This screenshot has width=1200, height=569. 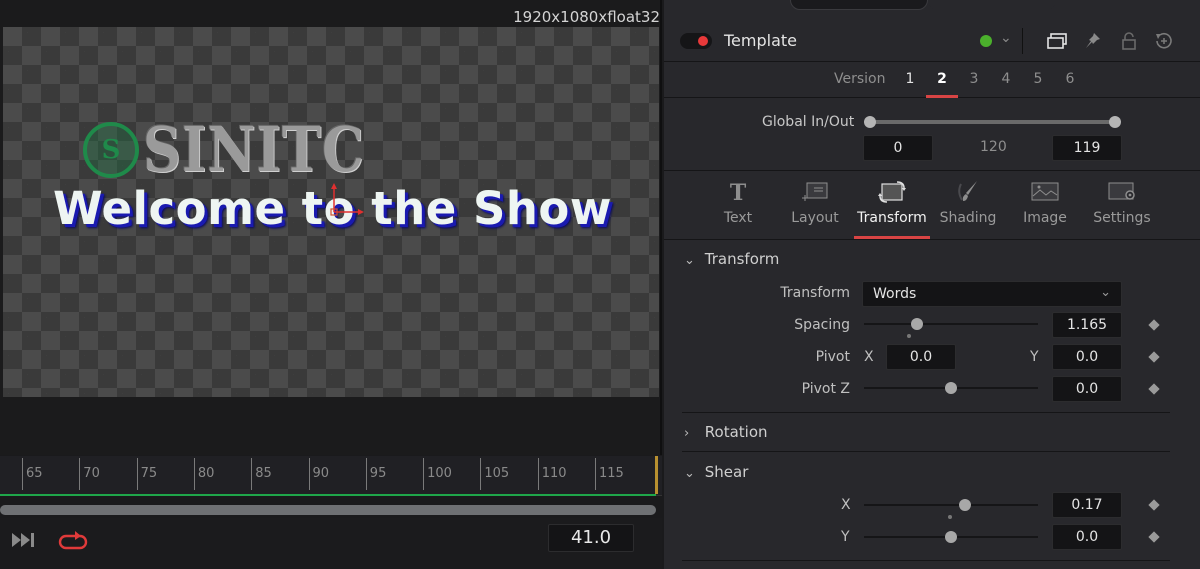 I want to click on tab-settings: Settings, so click(x=1122, y=209).